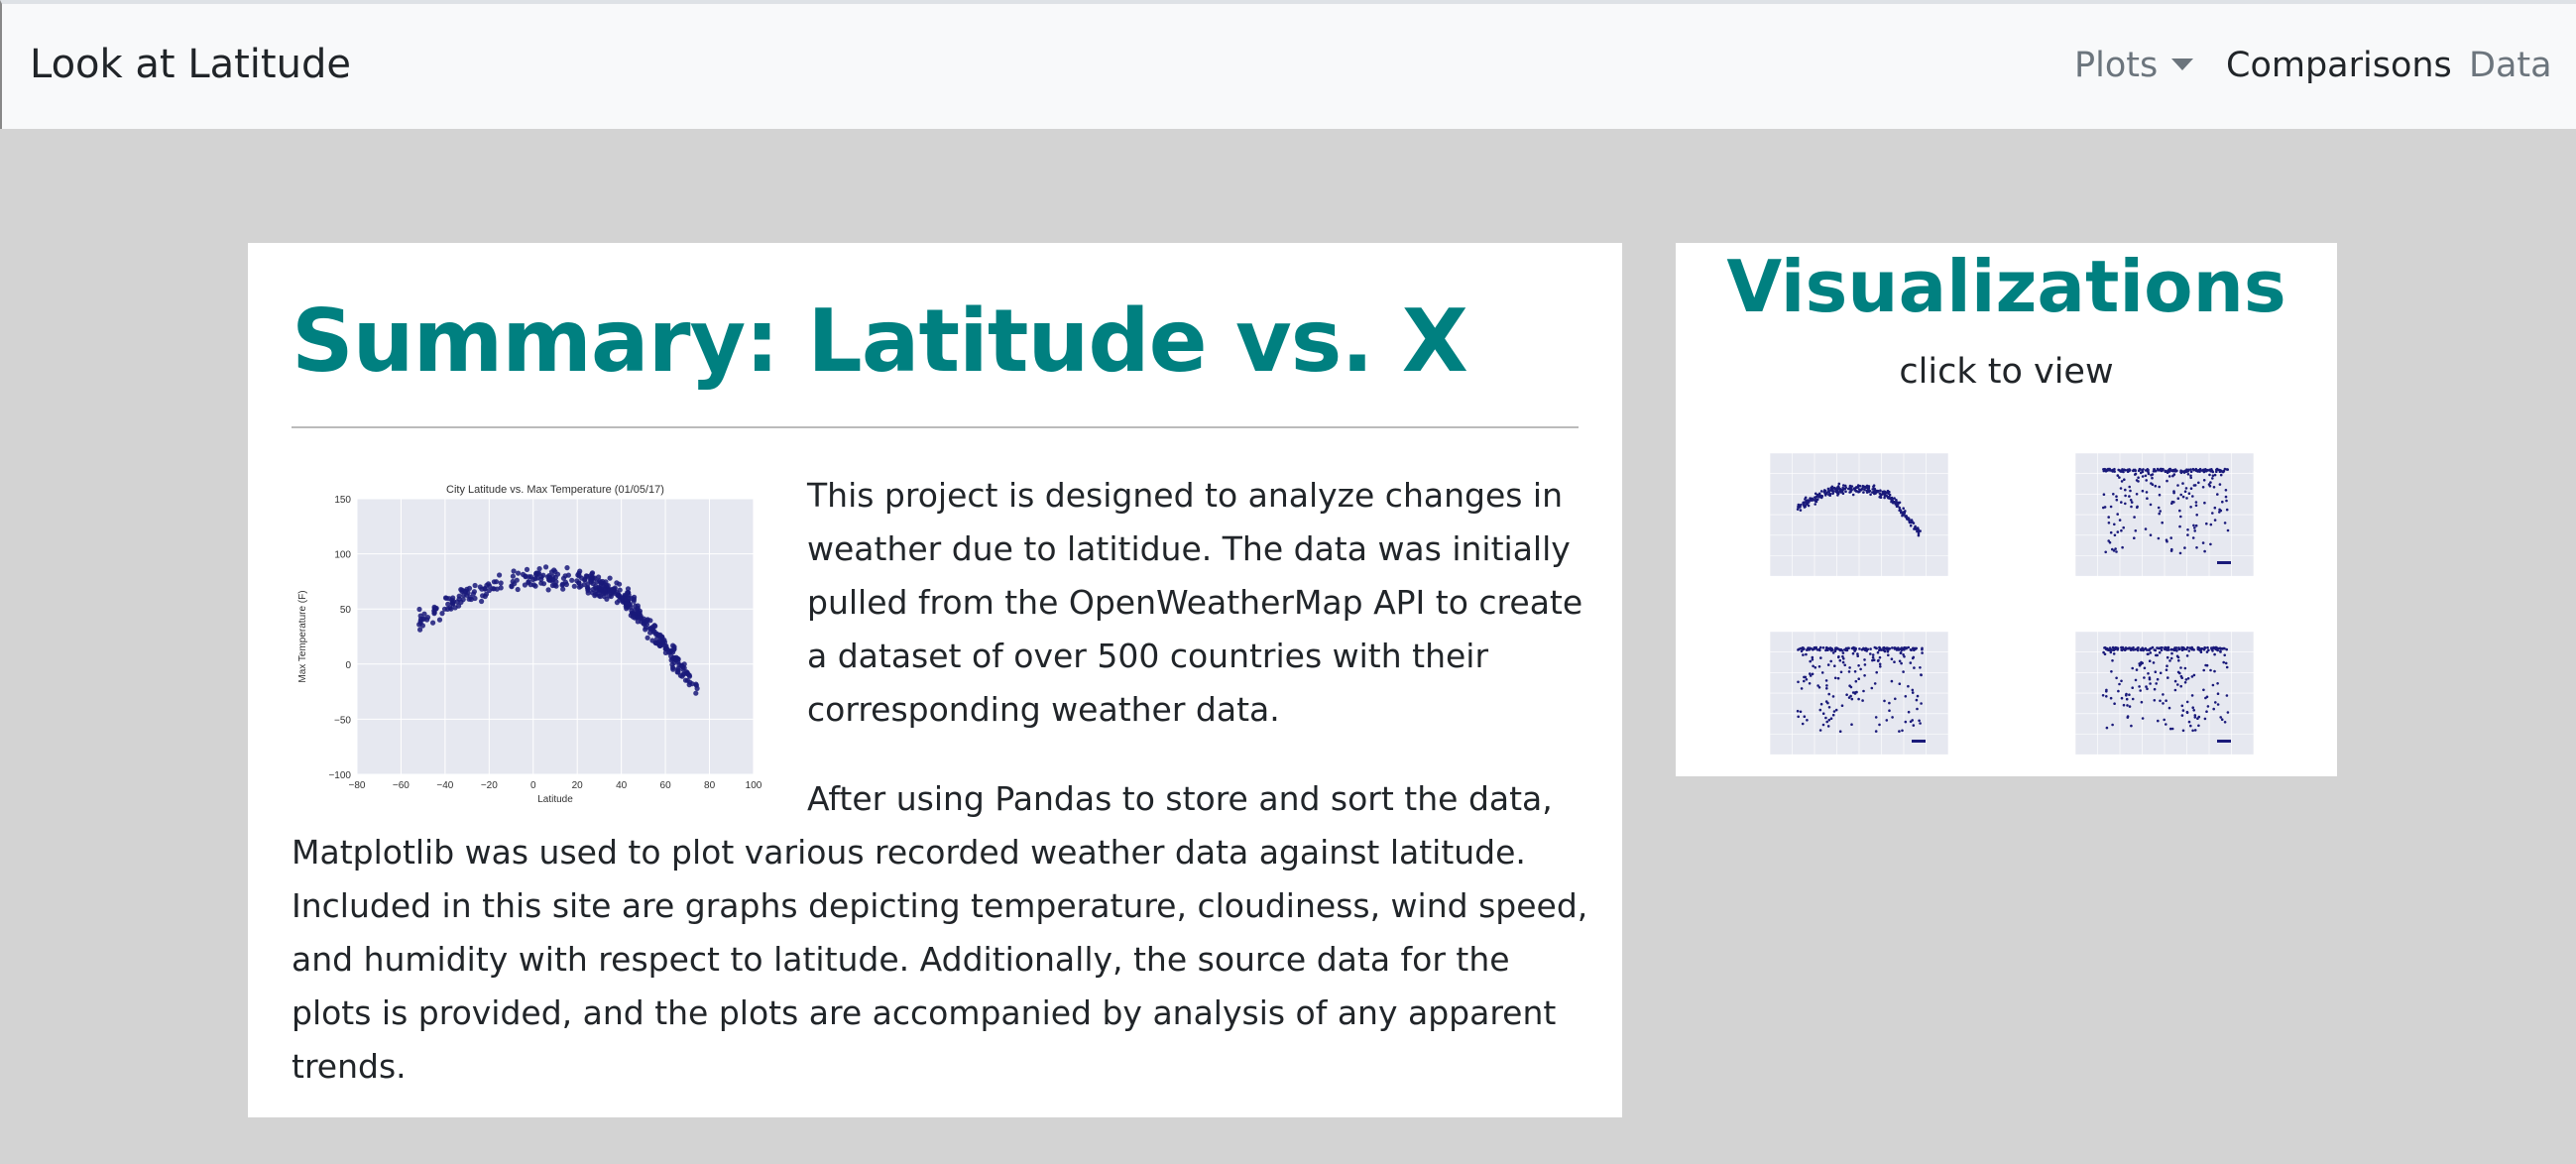  Describe the element at coordinates (2510, 65) in the screenshot. I see `nav-data: Data` at that location.